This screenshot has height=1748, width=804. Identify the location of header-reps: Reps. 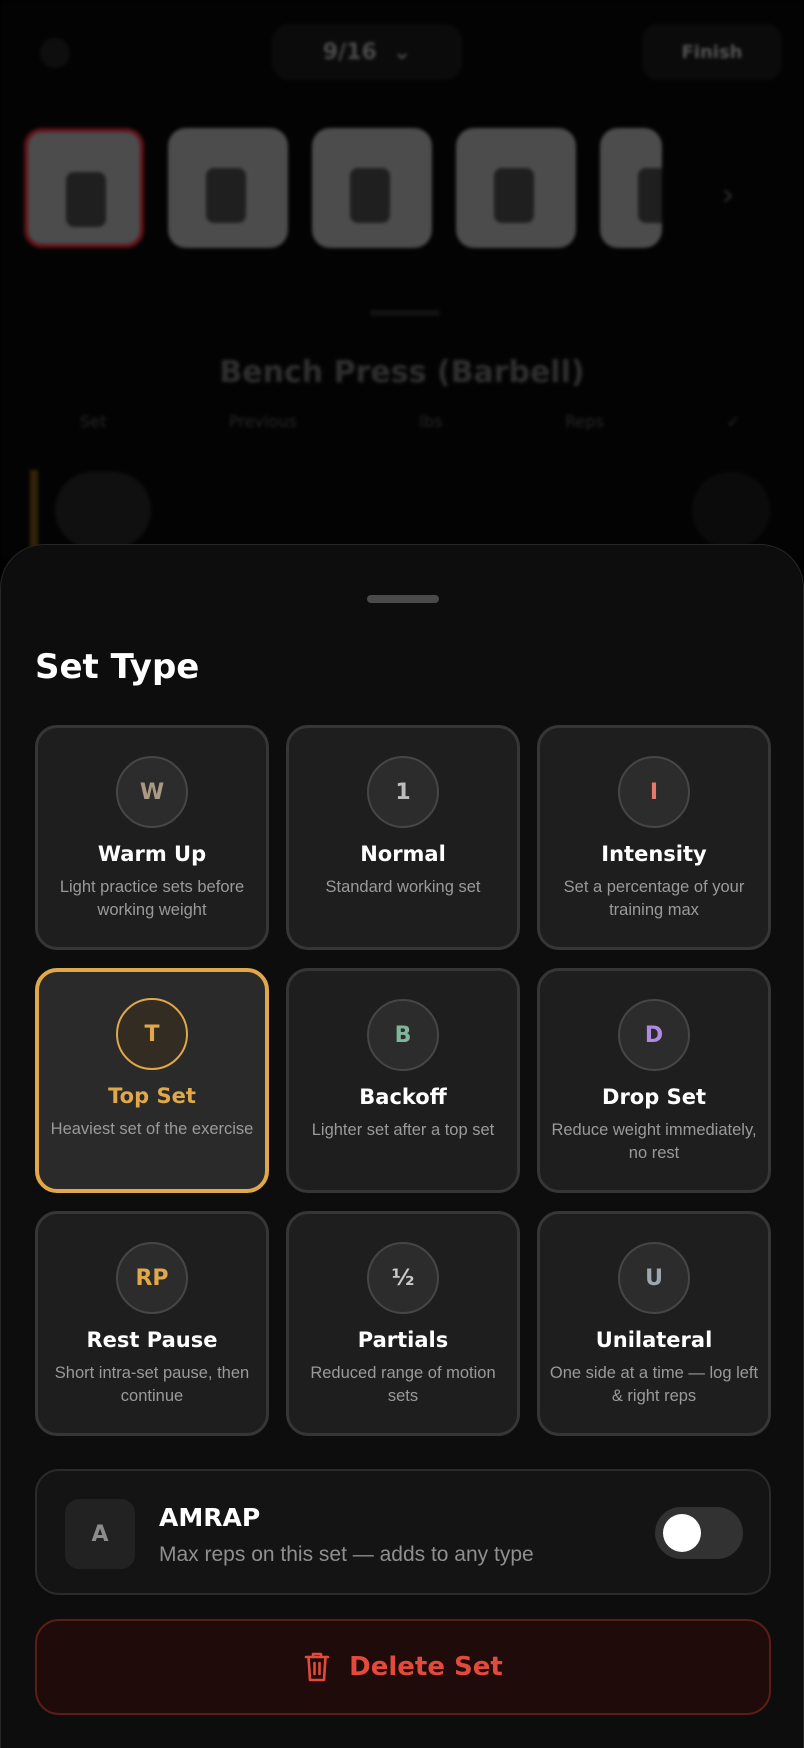
(584, 421).